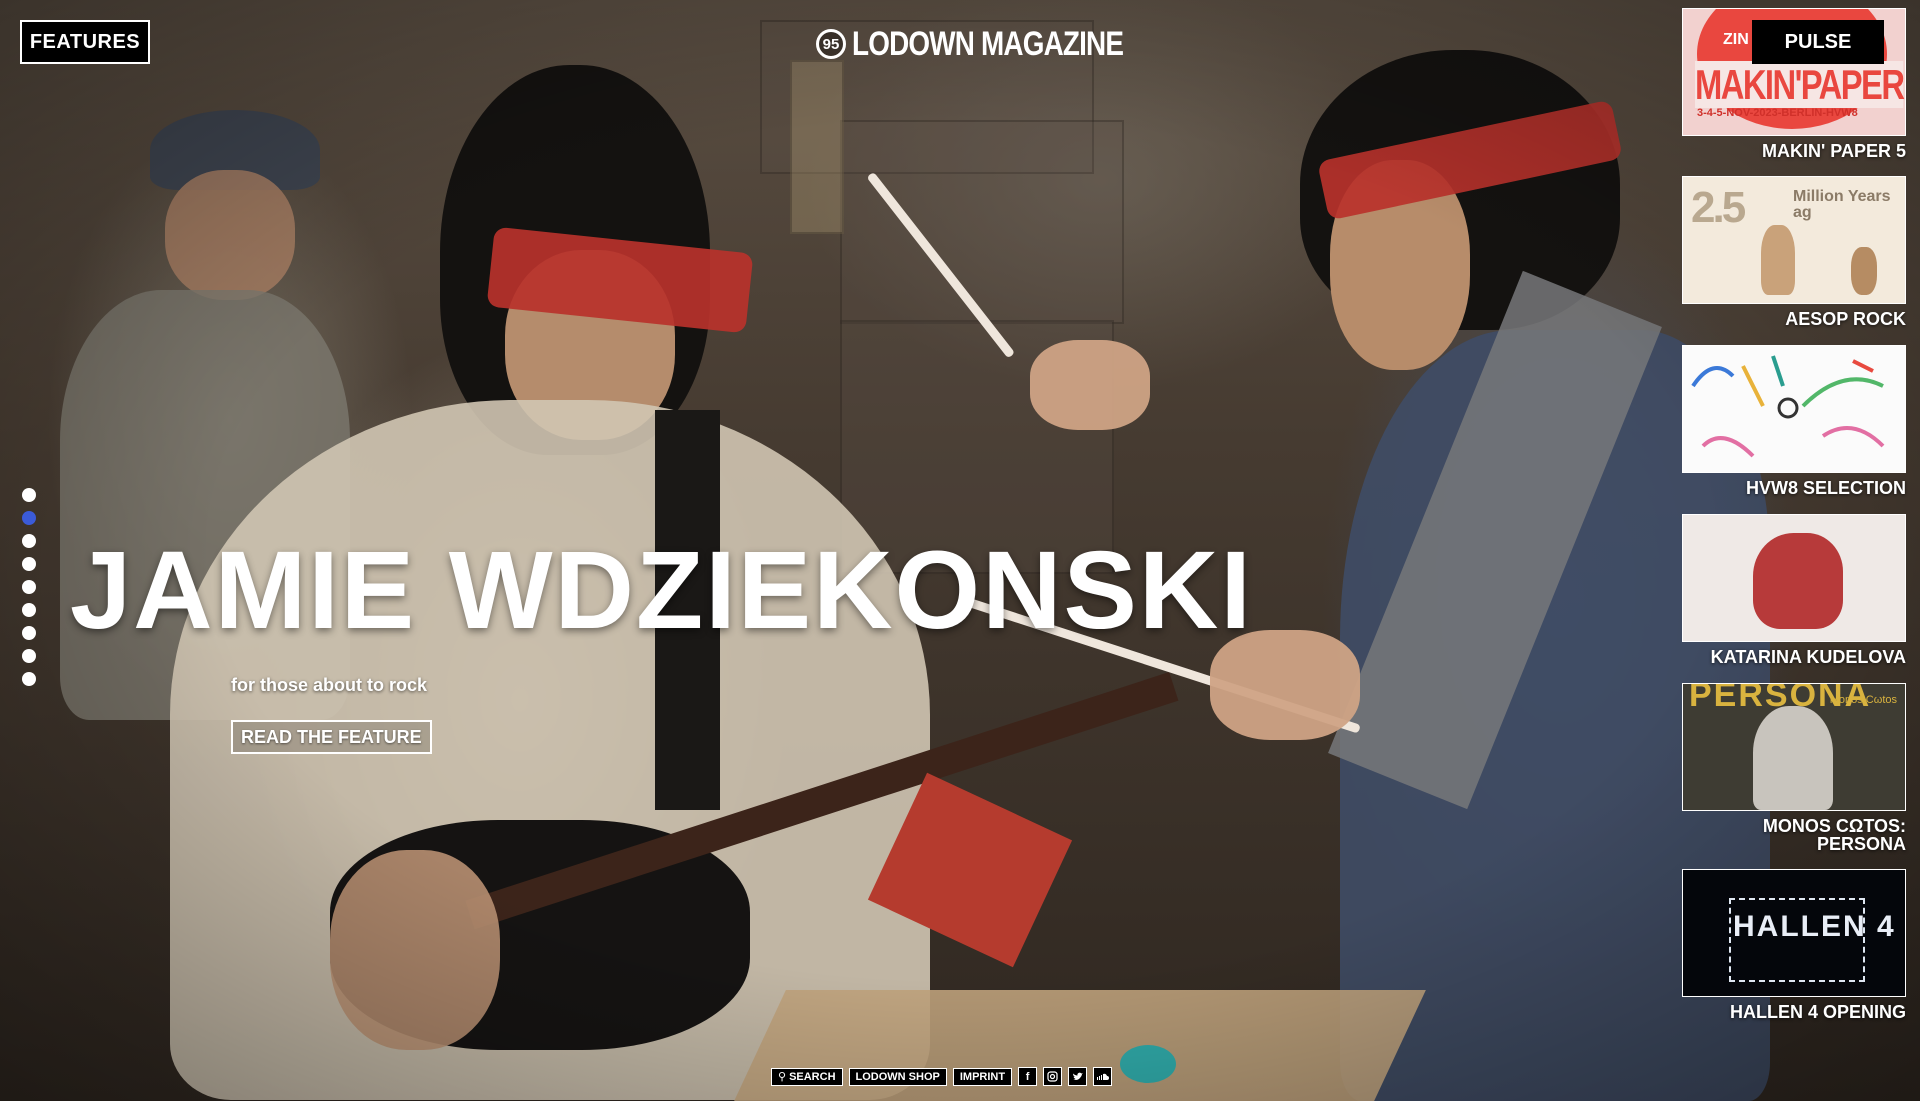  What do you see at coordinates (1103, 1076) in the screenshot?
I see `soundcloud-icon` at bounding box center [1103, 1076].